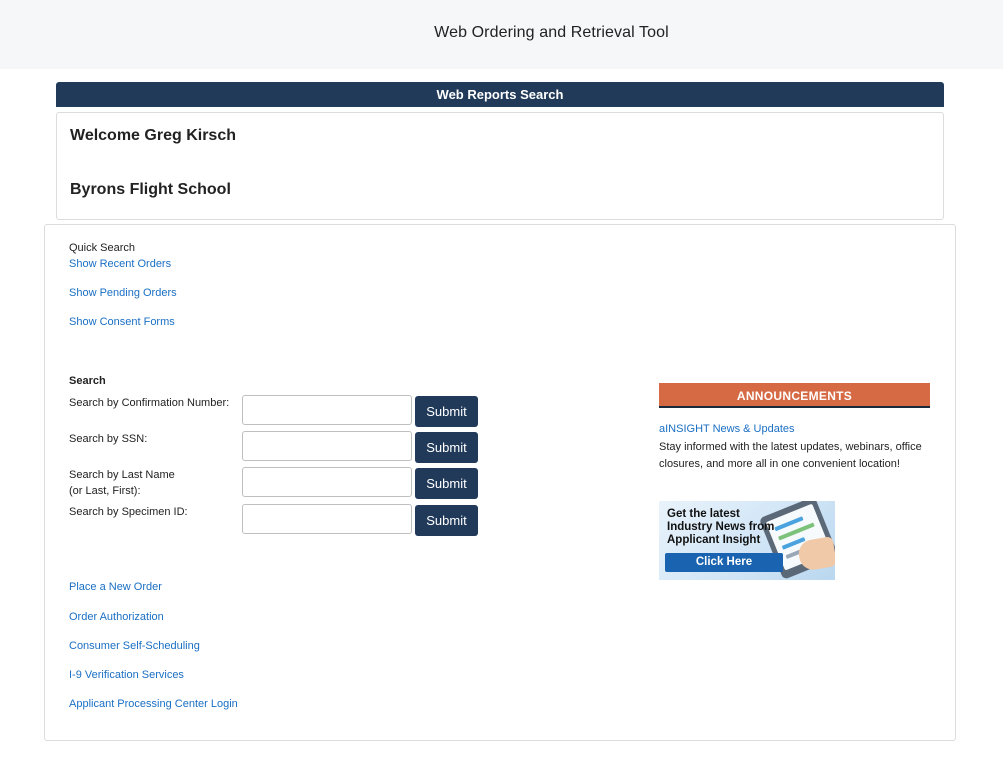  What do you see at coordinates (327, 482) in the screenshot?
I see `last-name-input` at bounding box center [327, 482].